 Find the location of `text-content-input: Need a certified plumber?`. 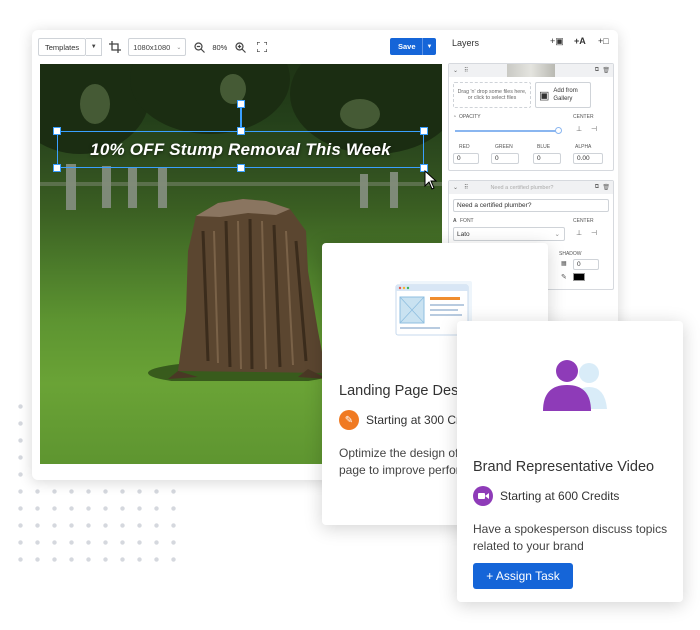

text-content-input: Need a certified plumber? is located at coordinates (531, 205).